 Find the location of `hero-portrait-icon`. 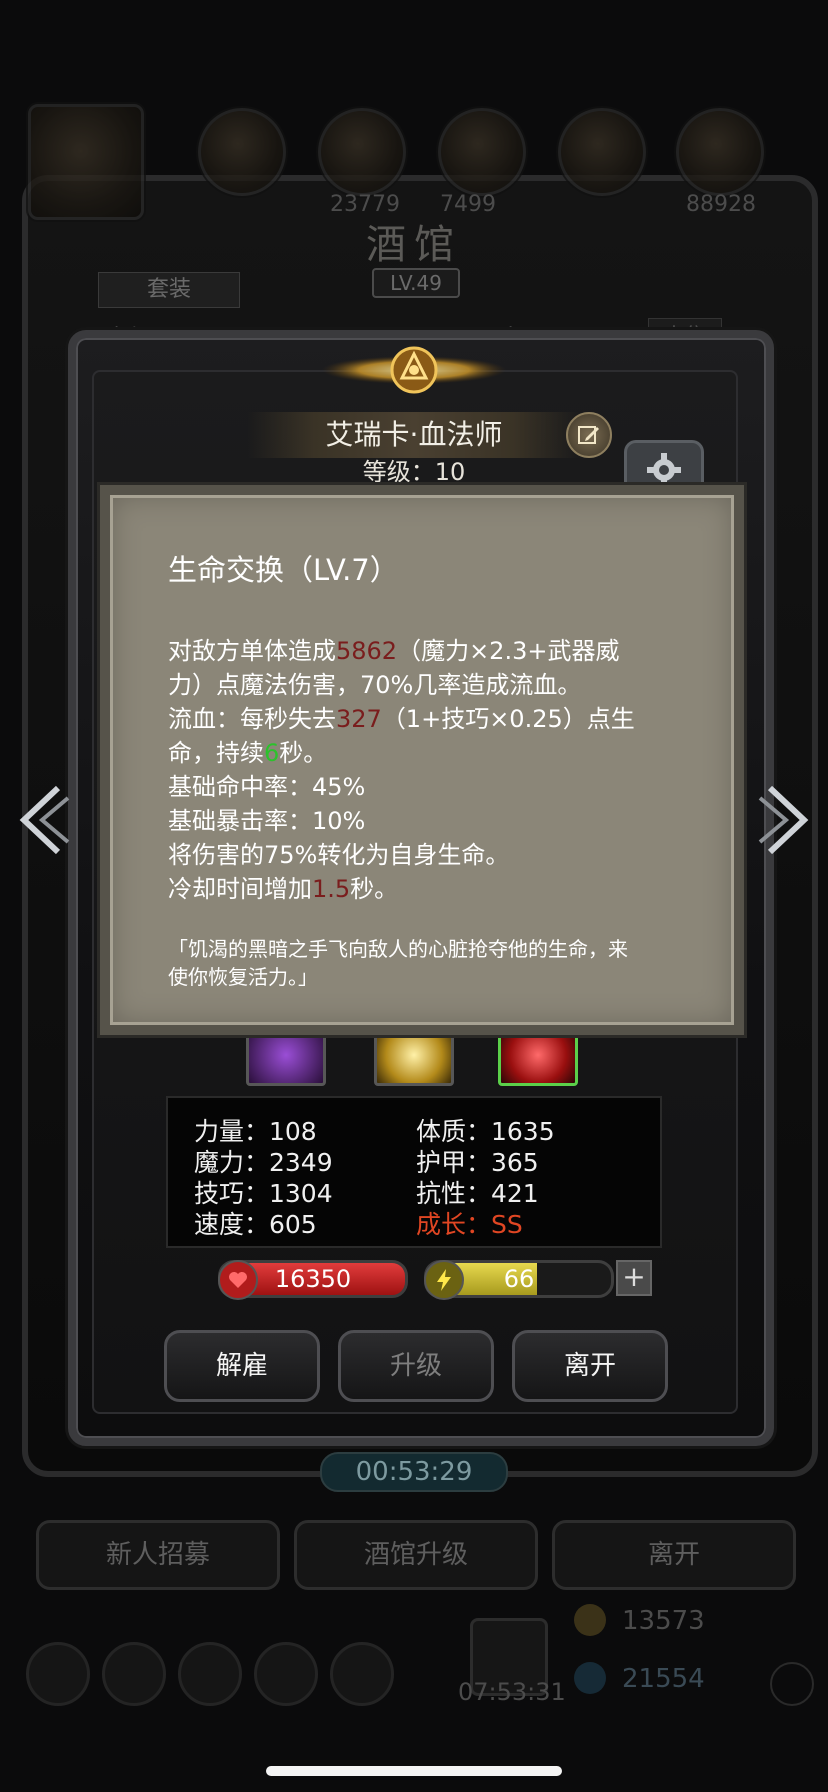

hero-portrait-icon is located at coordinates (86, 162).